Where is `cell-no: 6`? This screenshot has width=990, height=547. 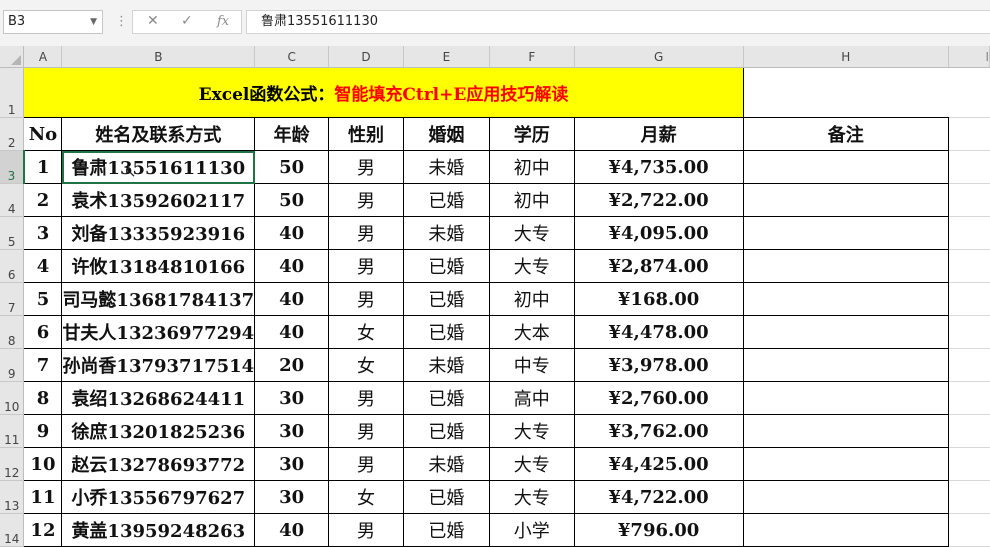 cell-no: 6 is located at coordinates (43, 332).